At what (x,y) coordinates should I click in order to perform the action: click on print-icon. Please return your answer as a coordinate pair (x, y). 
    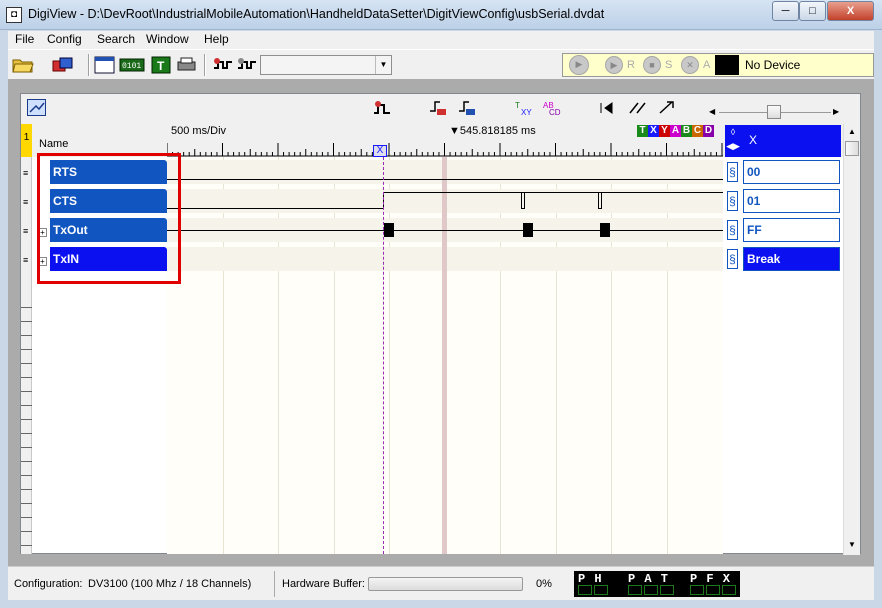
    Looking at the image, I should click on (187, 65).